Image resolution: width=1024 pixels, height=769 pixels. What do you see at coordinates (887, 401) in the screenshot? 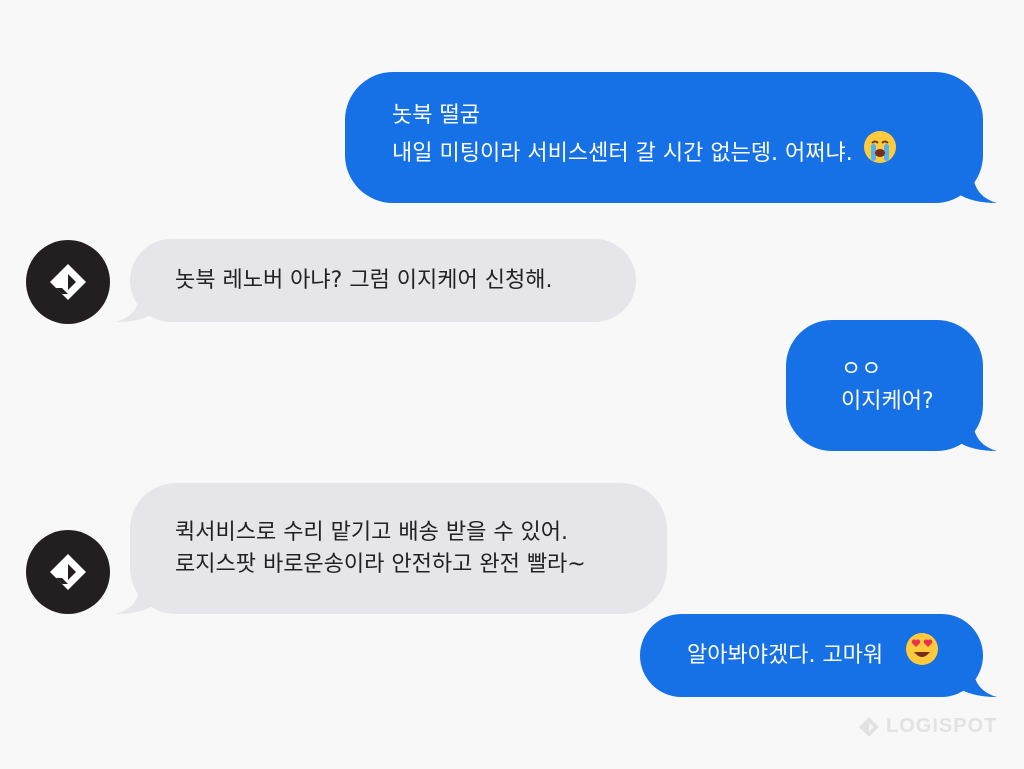
I see `message-text: 이지케어?` at bounding box center [887, 401].